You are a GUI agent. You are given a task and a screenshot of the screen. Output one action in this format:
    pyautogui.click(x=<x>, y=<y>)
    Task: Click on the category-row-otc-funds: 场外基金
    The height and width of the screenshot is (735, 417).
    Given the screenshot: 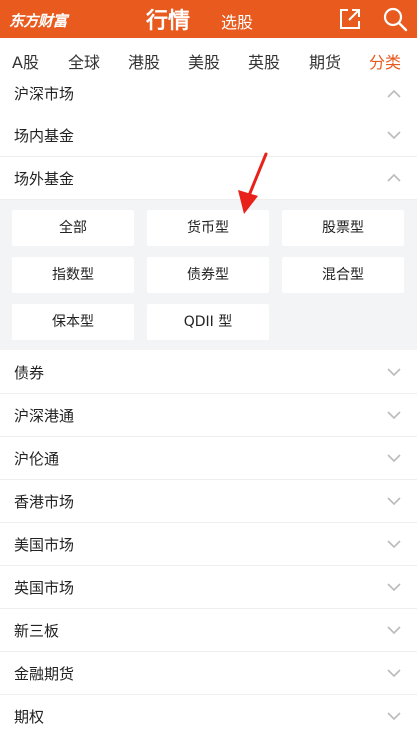 What is the action you would take?
    pyautogui.click(x=208, y=178)
    